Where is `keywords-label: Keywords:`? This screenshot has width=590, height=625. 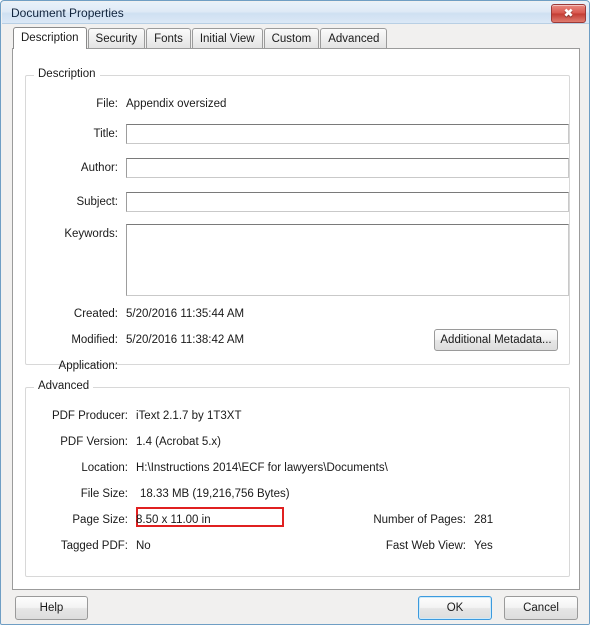
keywords-label: Keywords: is located at coordinates (91, 234).